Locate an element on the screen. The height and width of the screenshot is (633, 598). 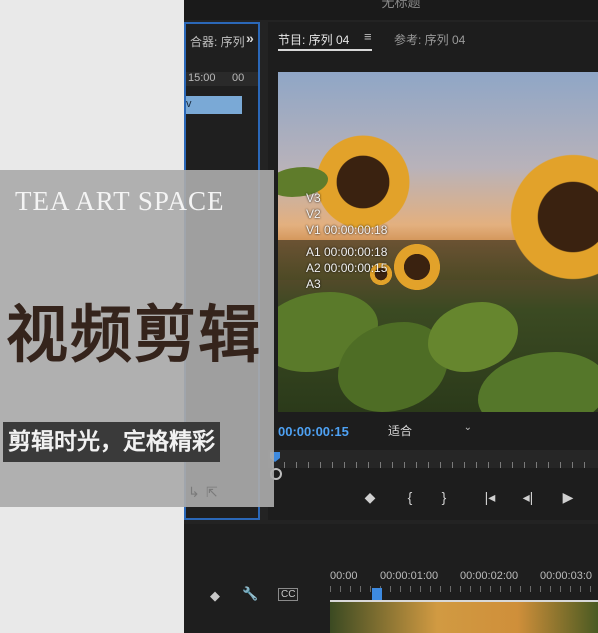
timeline-ruler: 00:00 00:00:01:00 00:00:02:00 00:00:03:0 is located at coordinates (464, 577).